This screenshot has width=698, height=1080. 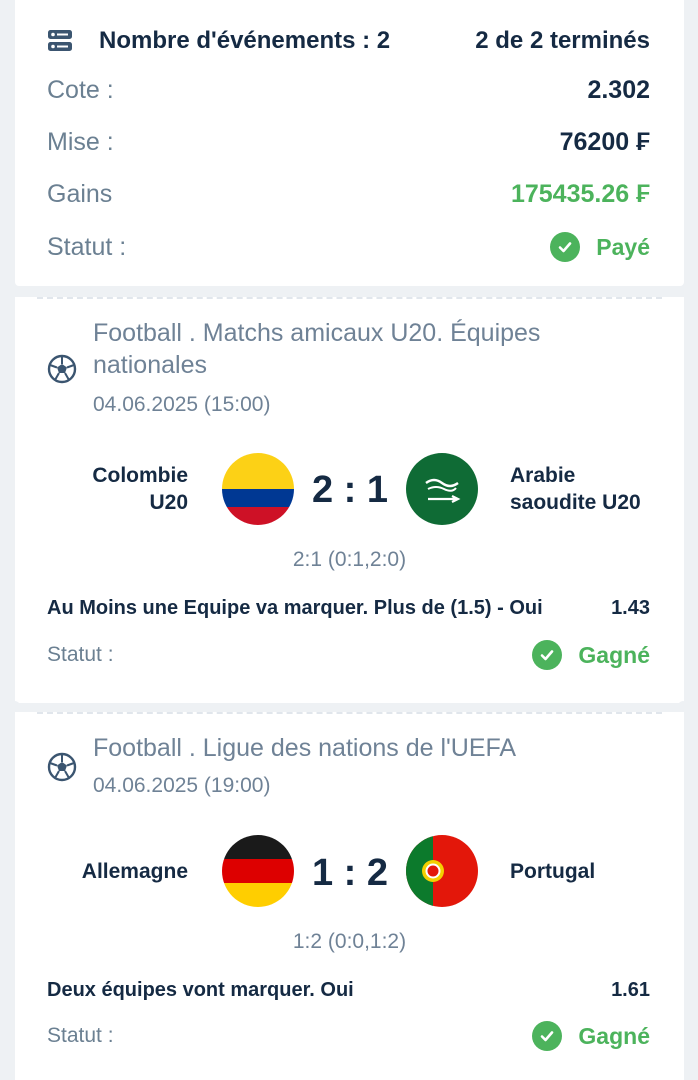 I want to click on portugal-flag-icon, so click(x=442, y=871).